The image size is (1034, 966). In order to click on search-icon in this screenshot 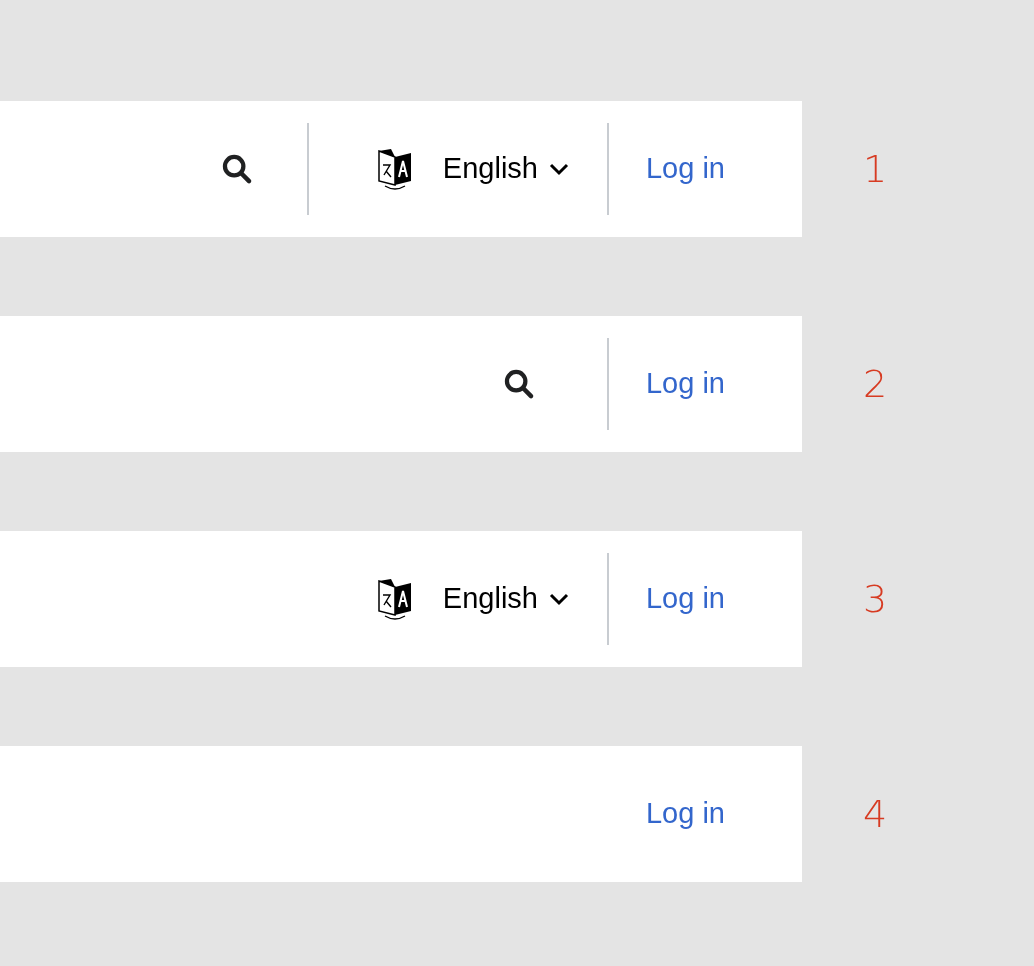, I will do `click(519, 384)`.